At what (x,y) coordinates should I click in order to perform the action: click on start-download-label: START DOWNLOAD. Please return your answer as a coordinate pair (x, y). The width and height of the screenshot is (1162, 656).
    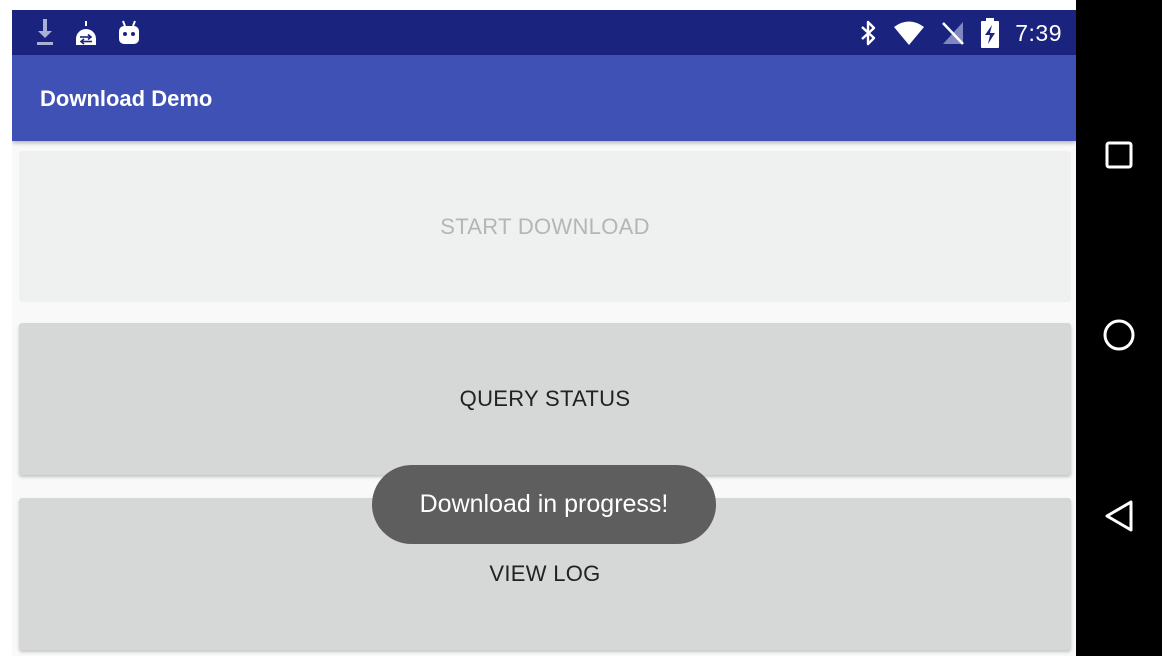
    Looking at the image, I should click on (545, 226).